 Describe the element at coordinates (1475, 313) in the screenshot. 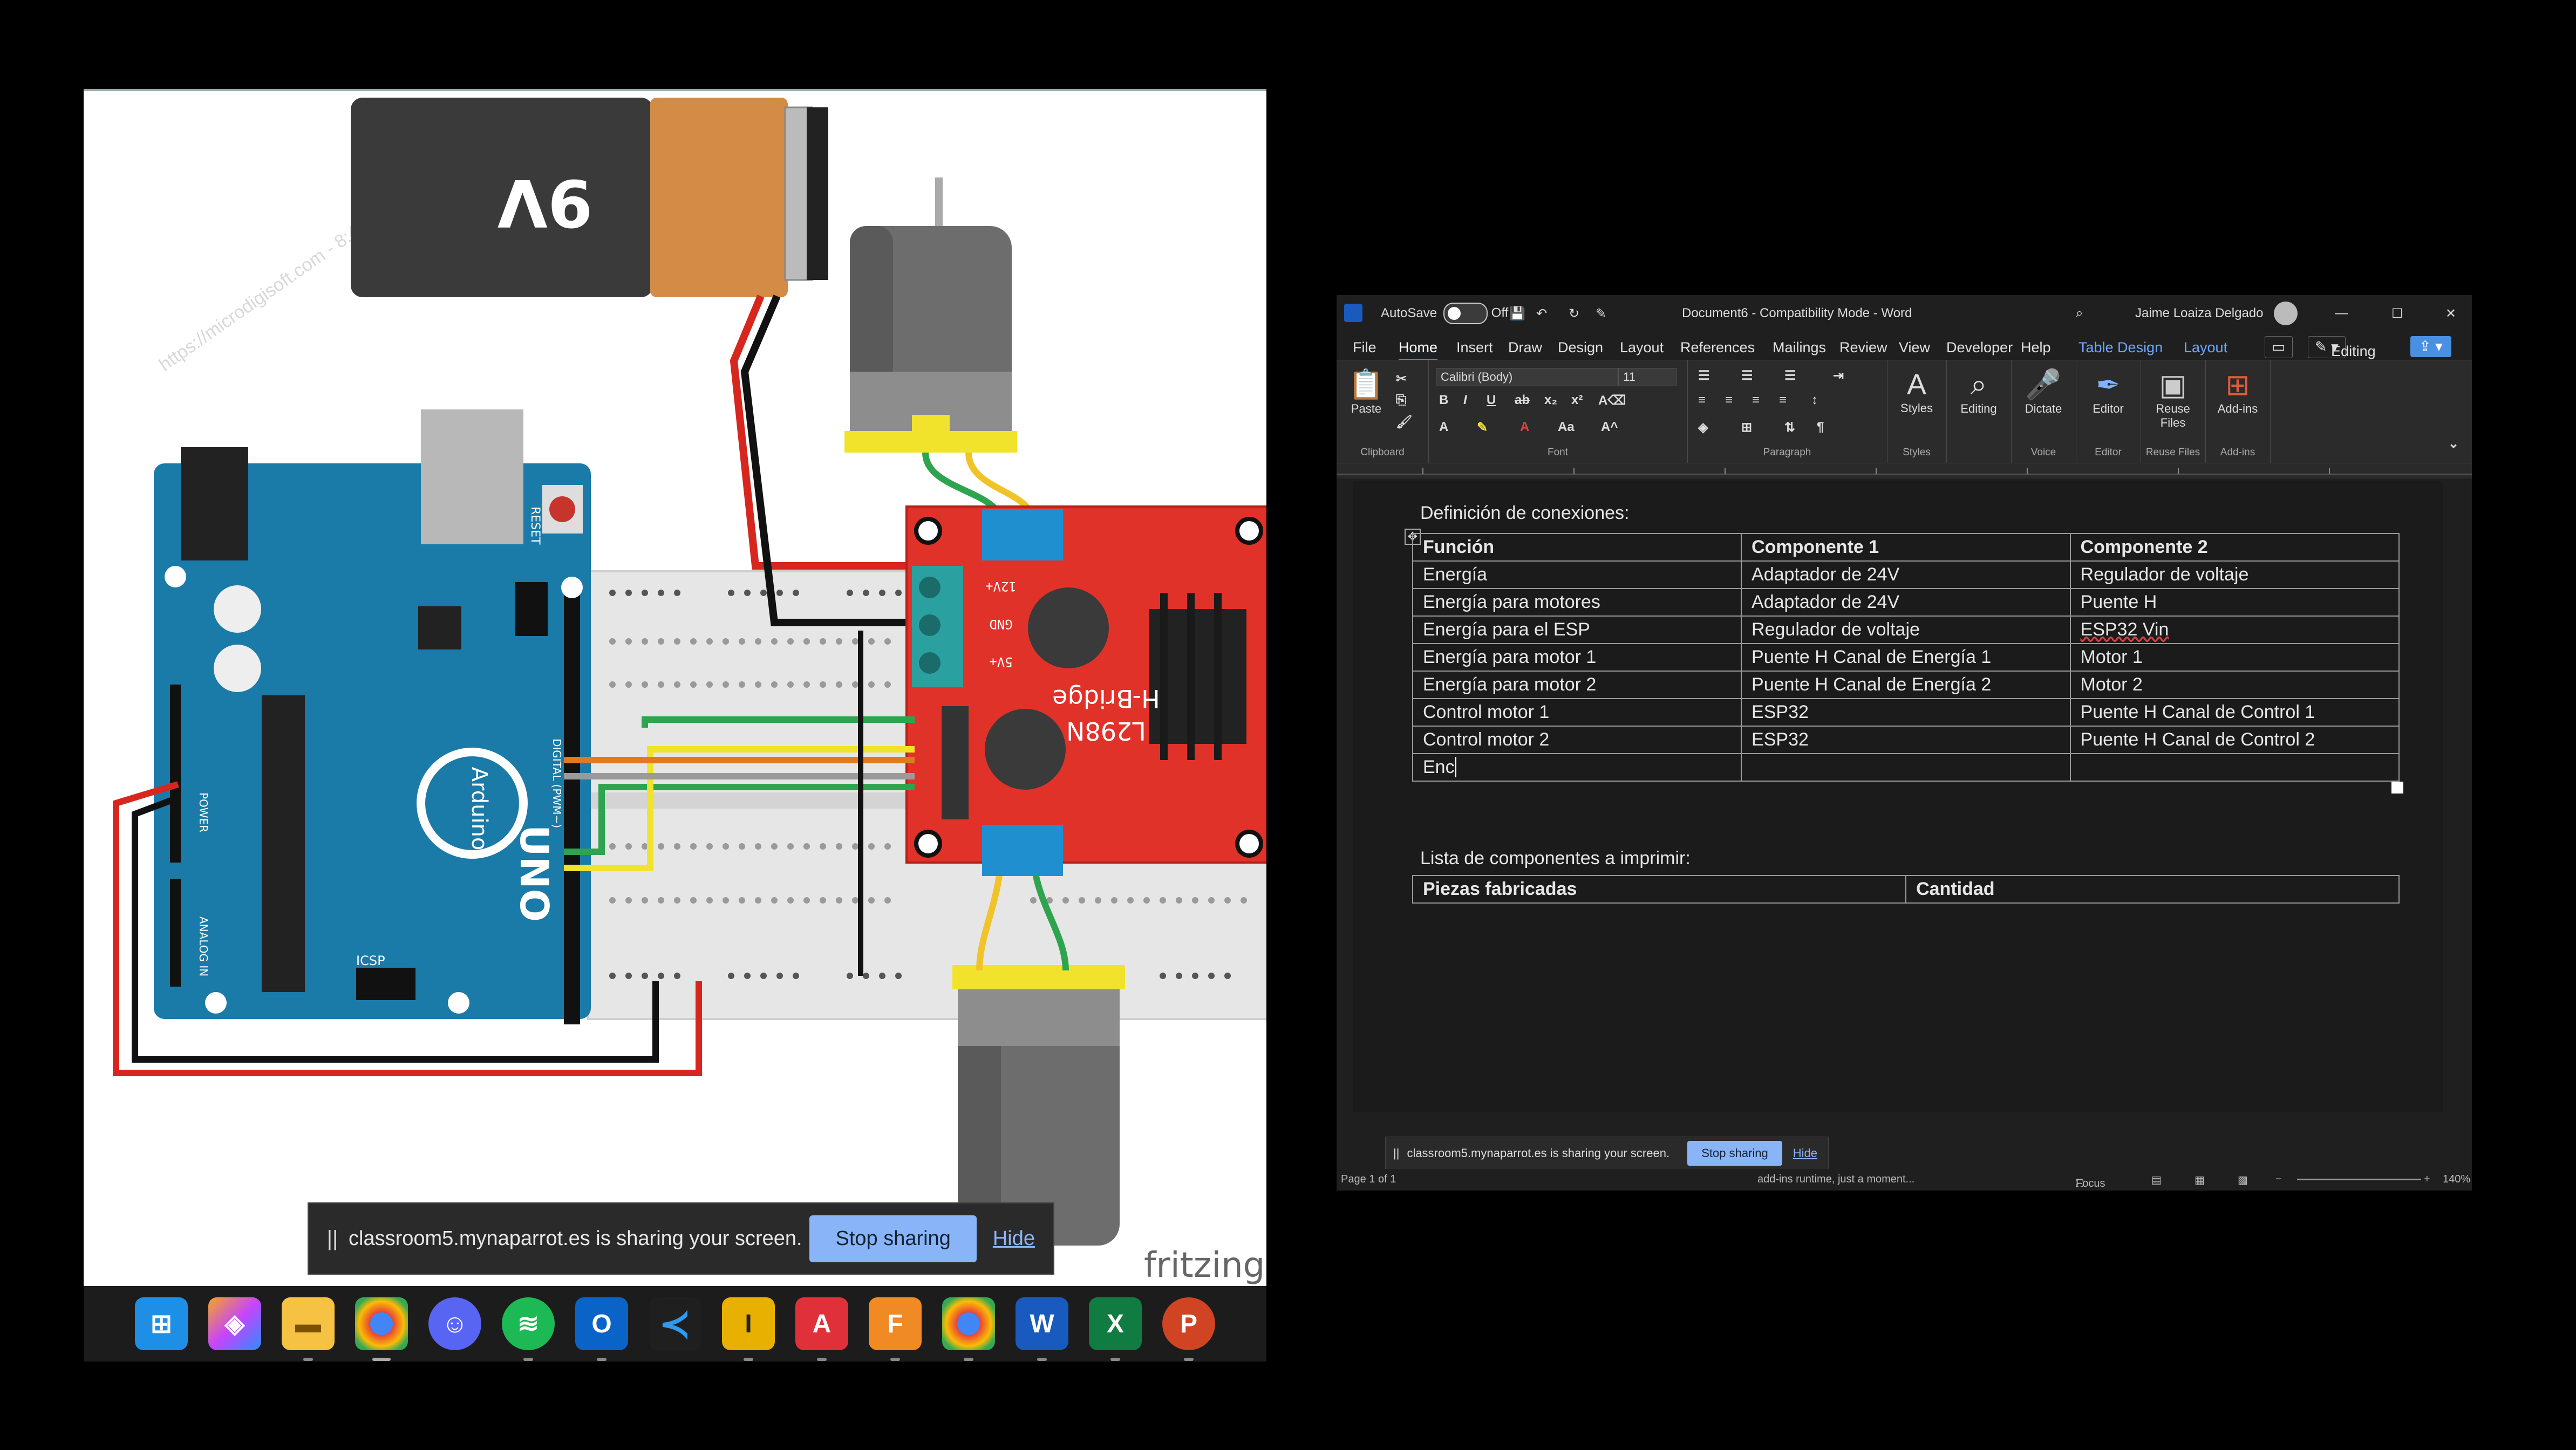

I see `autosave-toggle: Off` at that location.